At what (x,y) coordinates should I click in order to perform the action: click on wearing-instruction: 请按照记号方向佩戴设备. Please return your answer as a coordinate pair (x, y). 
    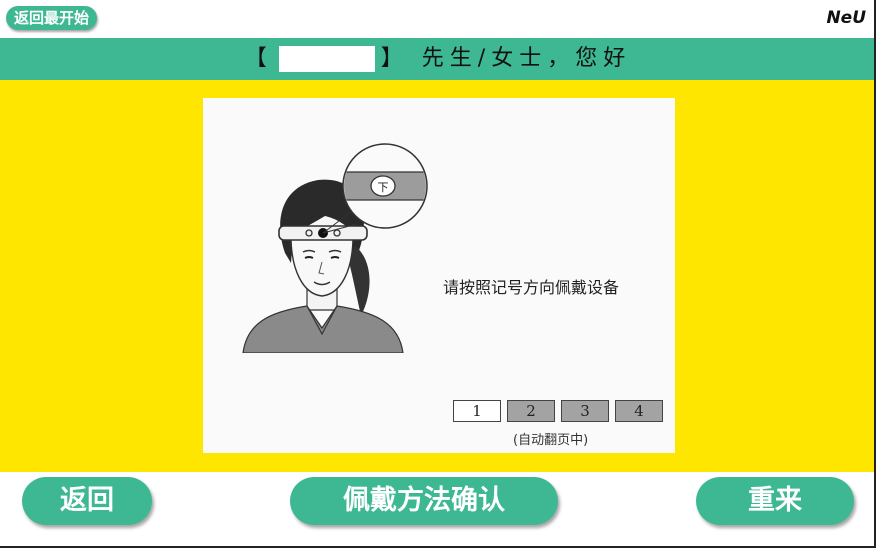
    Looking at the image, I should click on (531, 287).